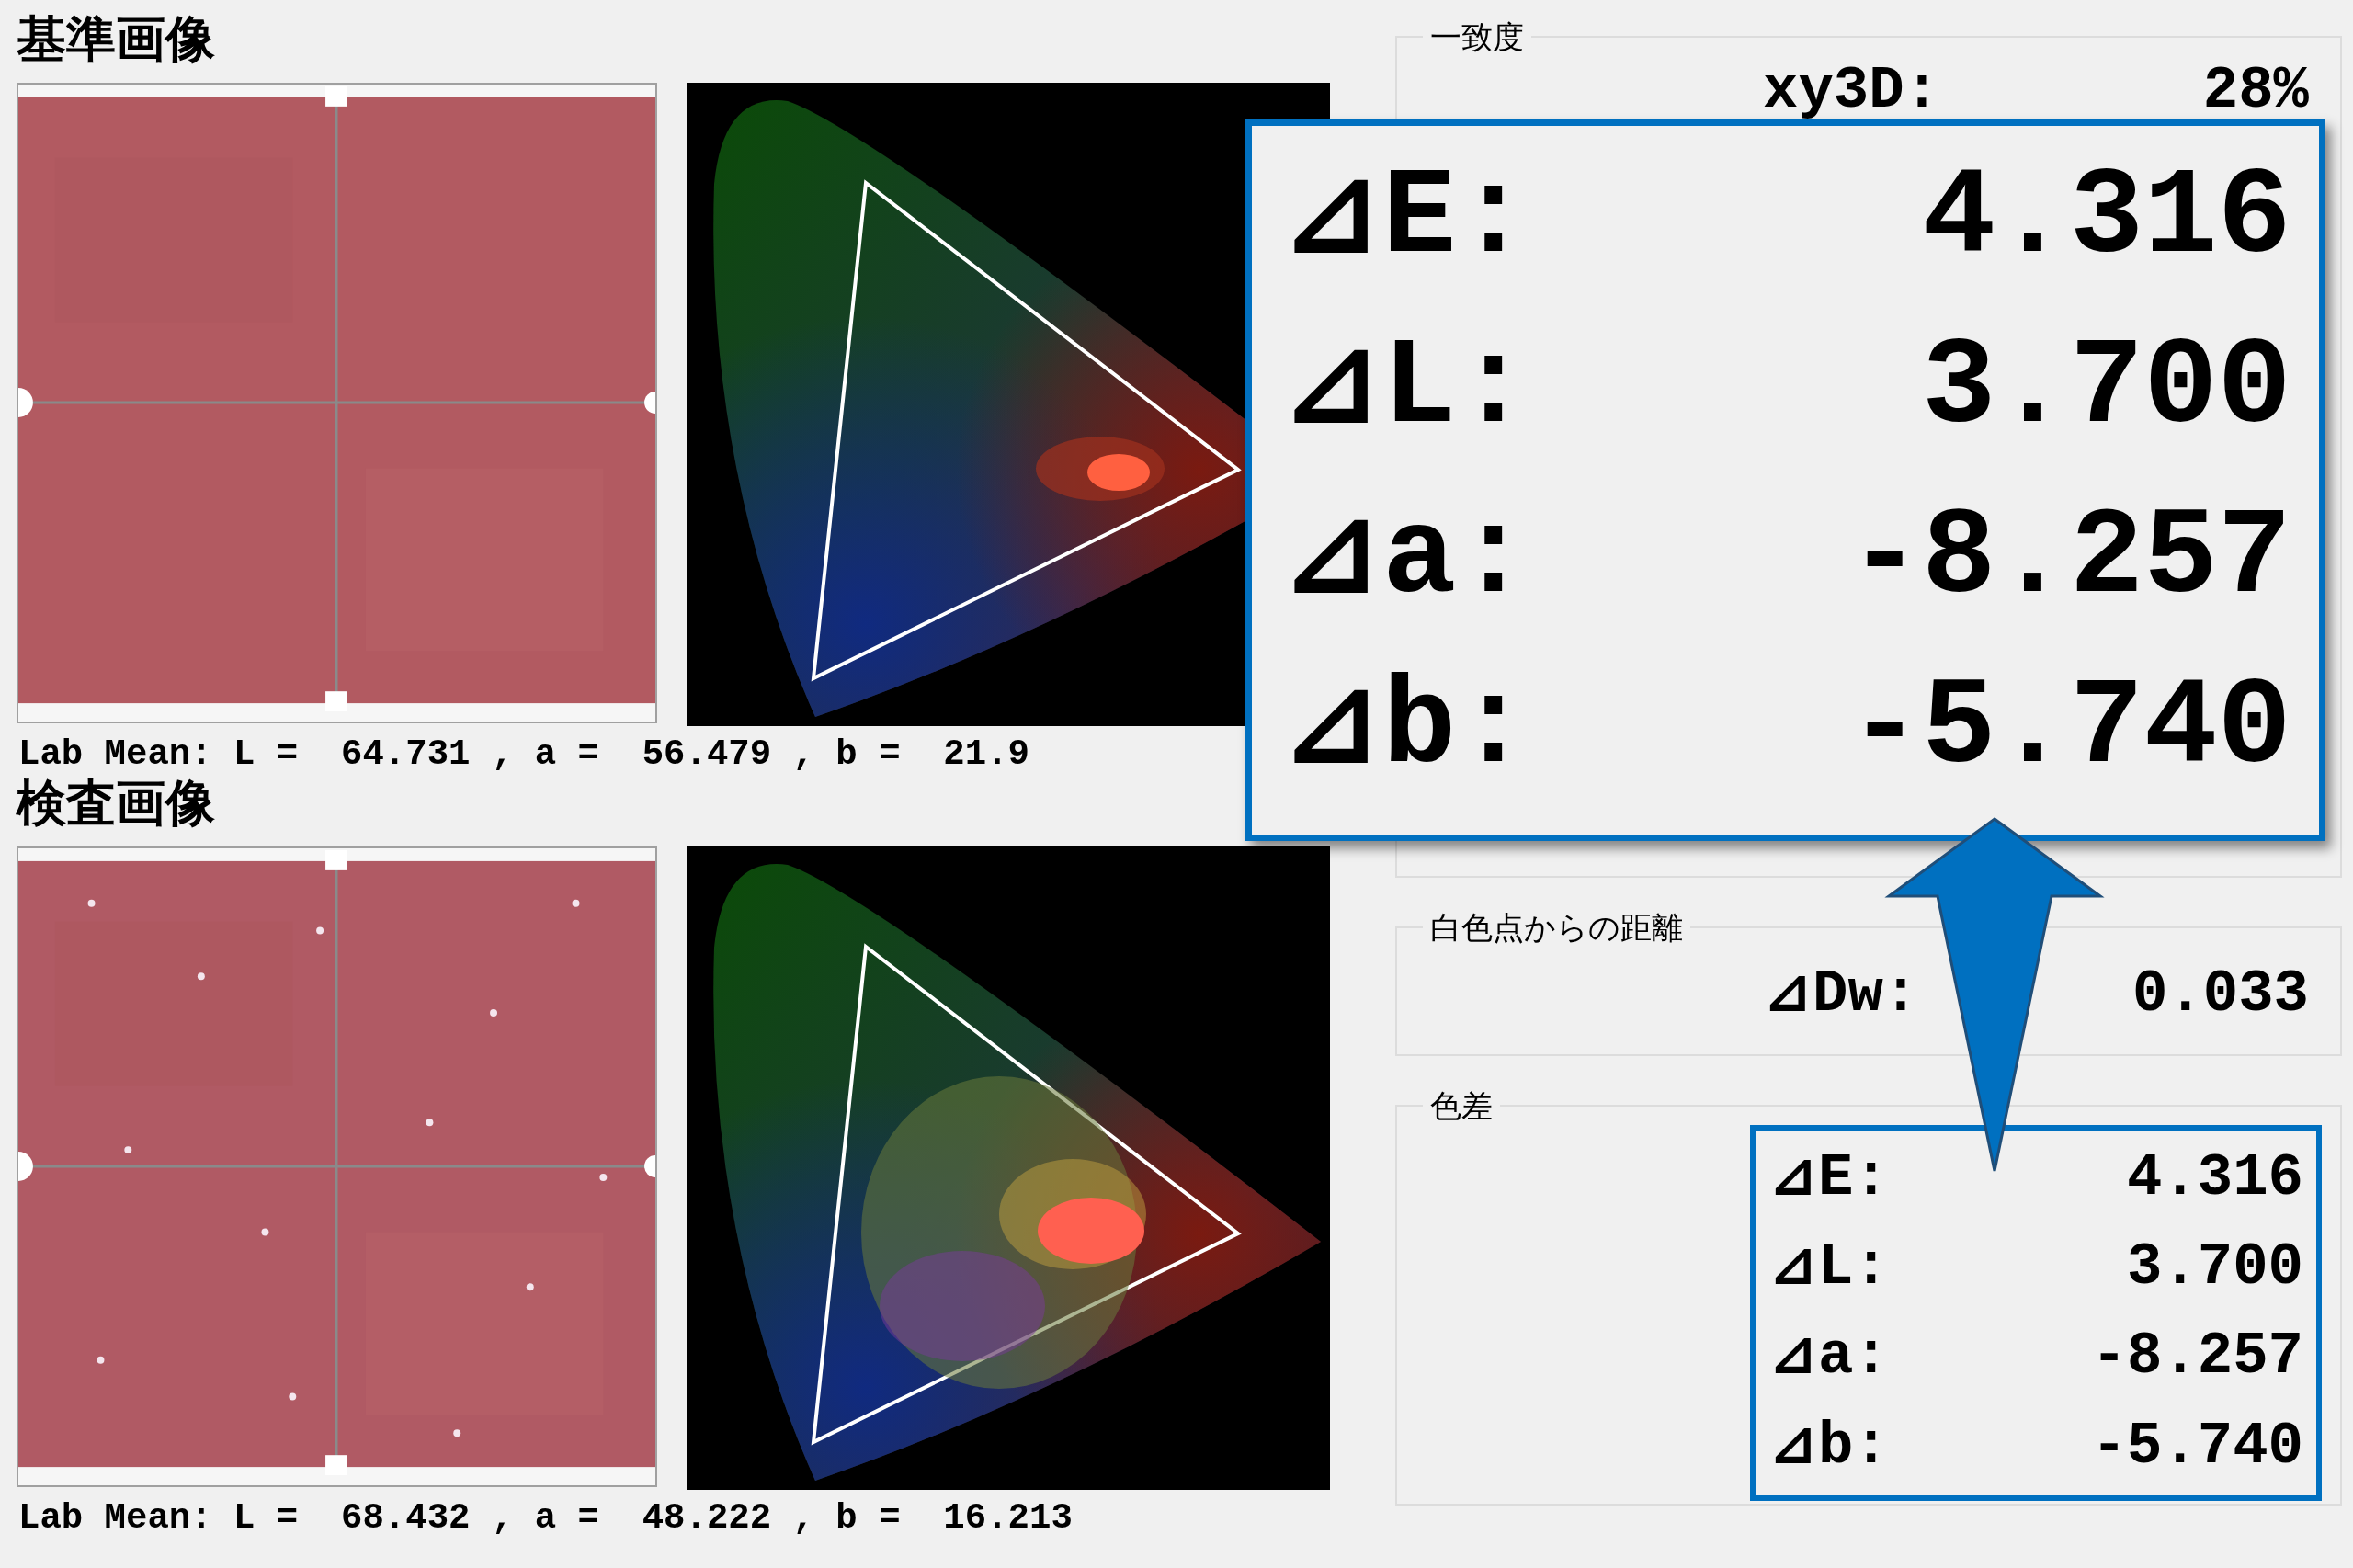  I want to click on group-title: 色差, so click(1461, 1106).